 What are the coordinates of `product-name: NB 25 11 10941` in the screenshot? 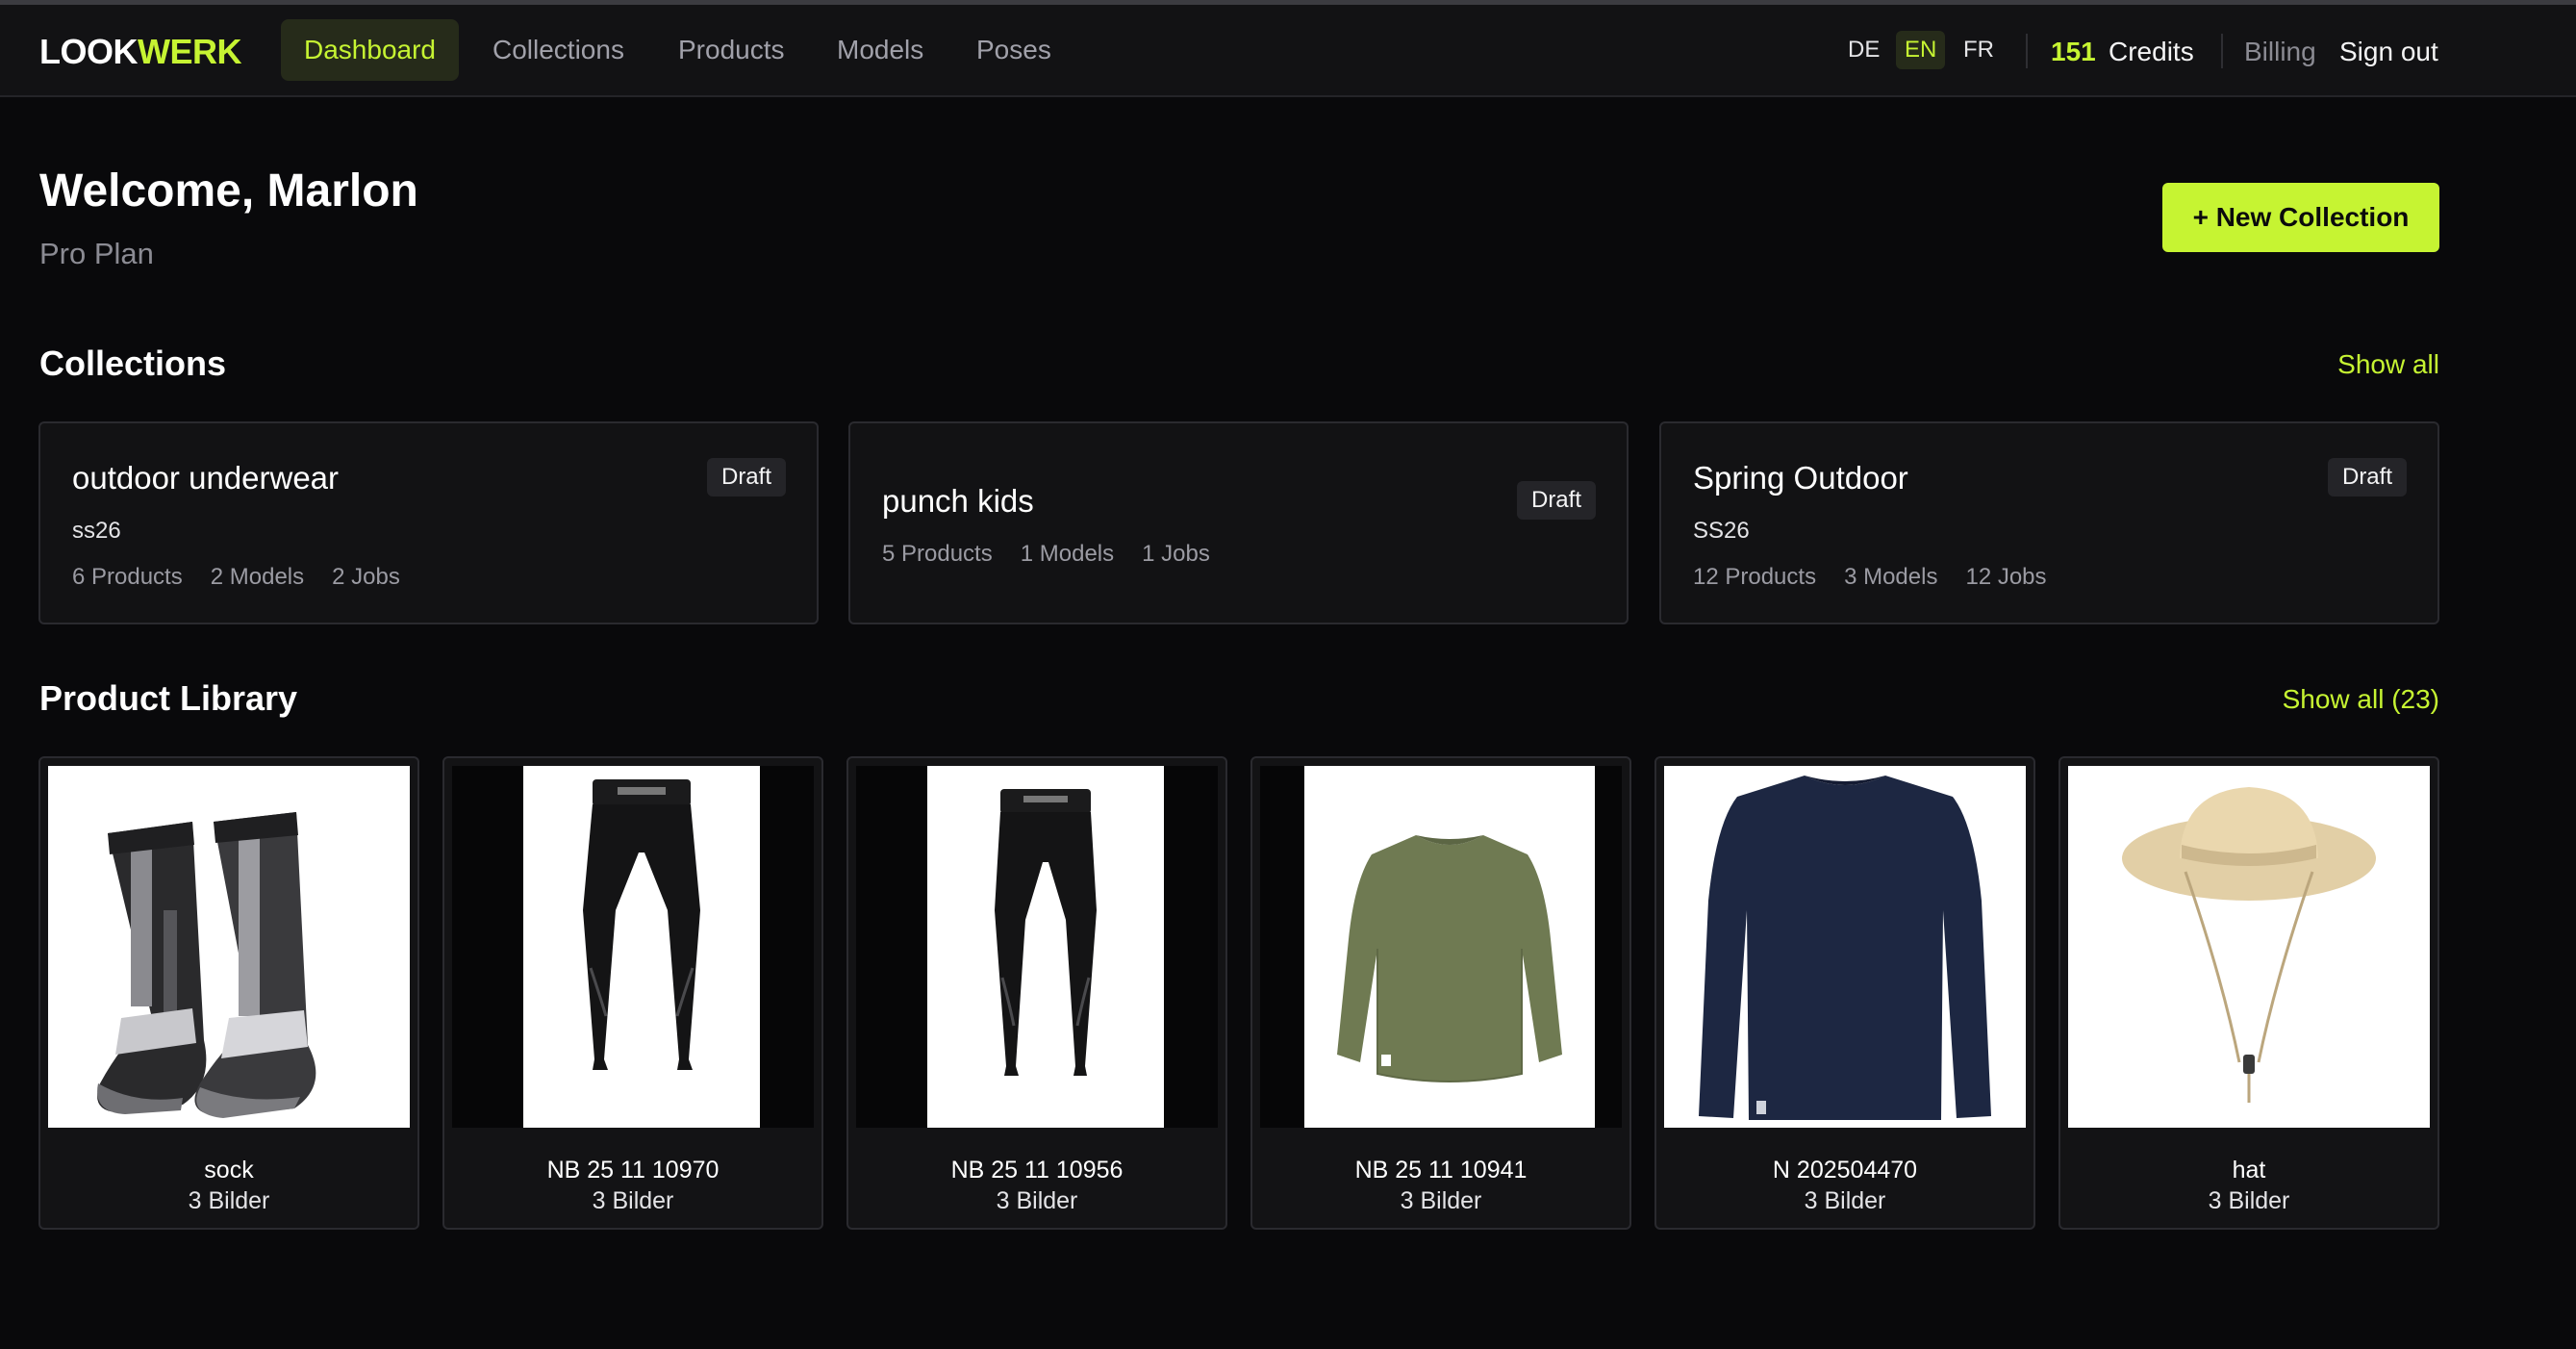 It's located at (1441, 1170).